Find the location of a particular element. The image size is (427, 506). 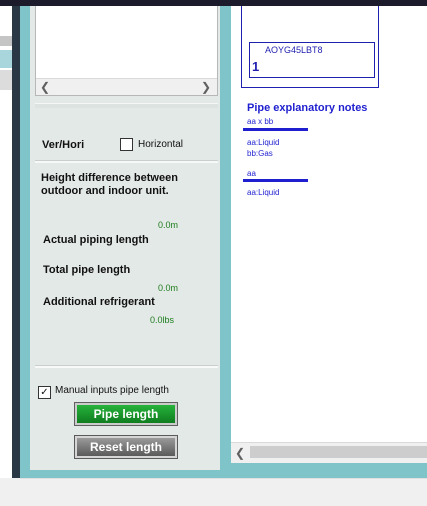

manual-inputs-checkbox: ✓ is located at coordinates (44, 392).